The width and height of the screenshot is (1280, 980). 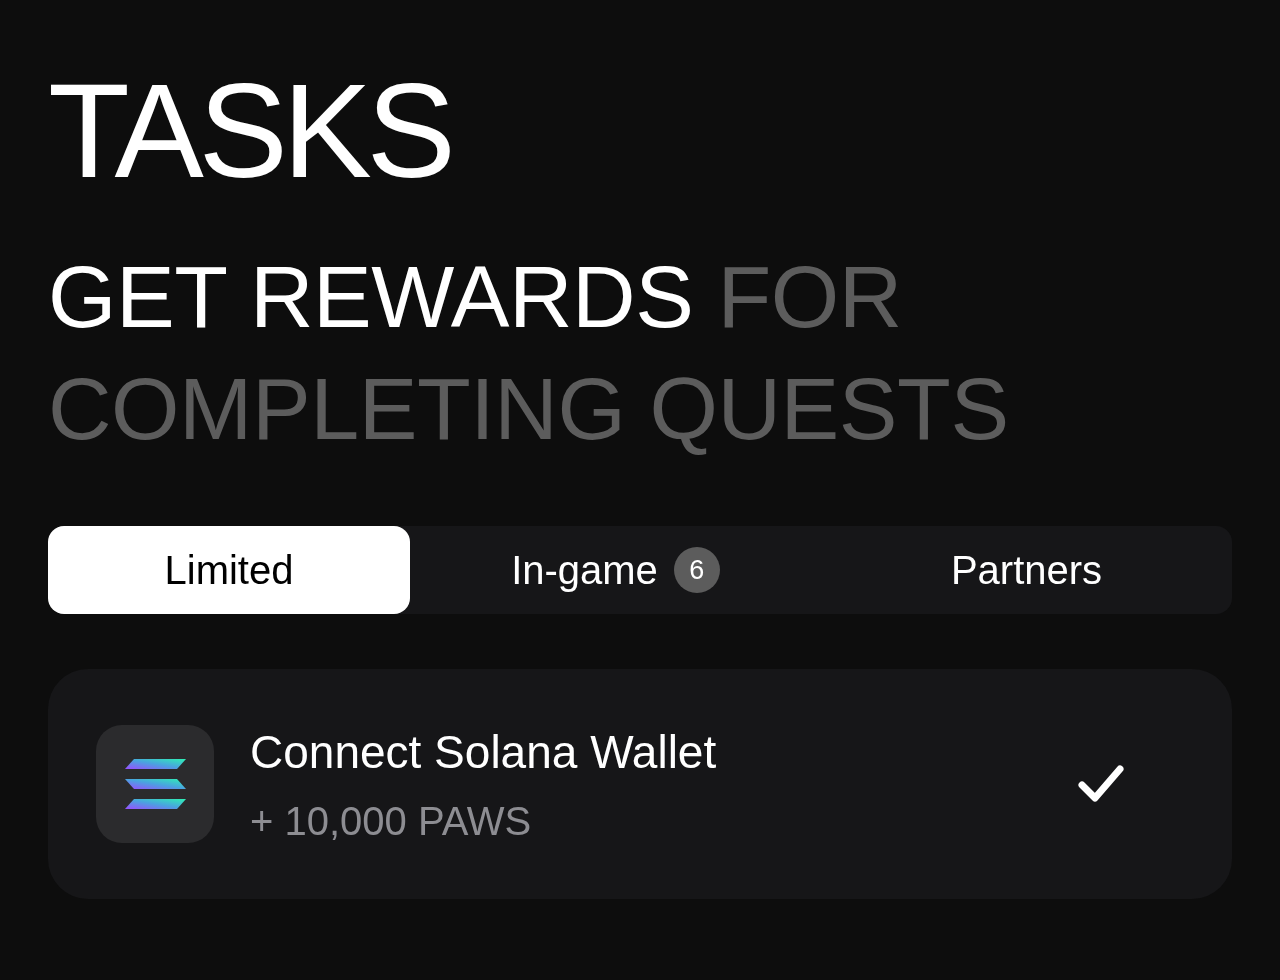 What do you see at coordinates (615, 570) in the screenshot?
I see `tab: In-game 6` at bounding box center [615, 570].